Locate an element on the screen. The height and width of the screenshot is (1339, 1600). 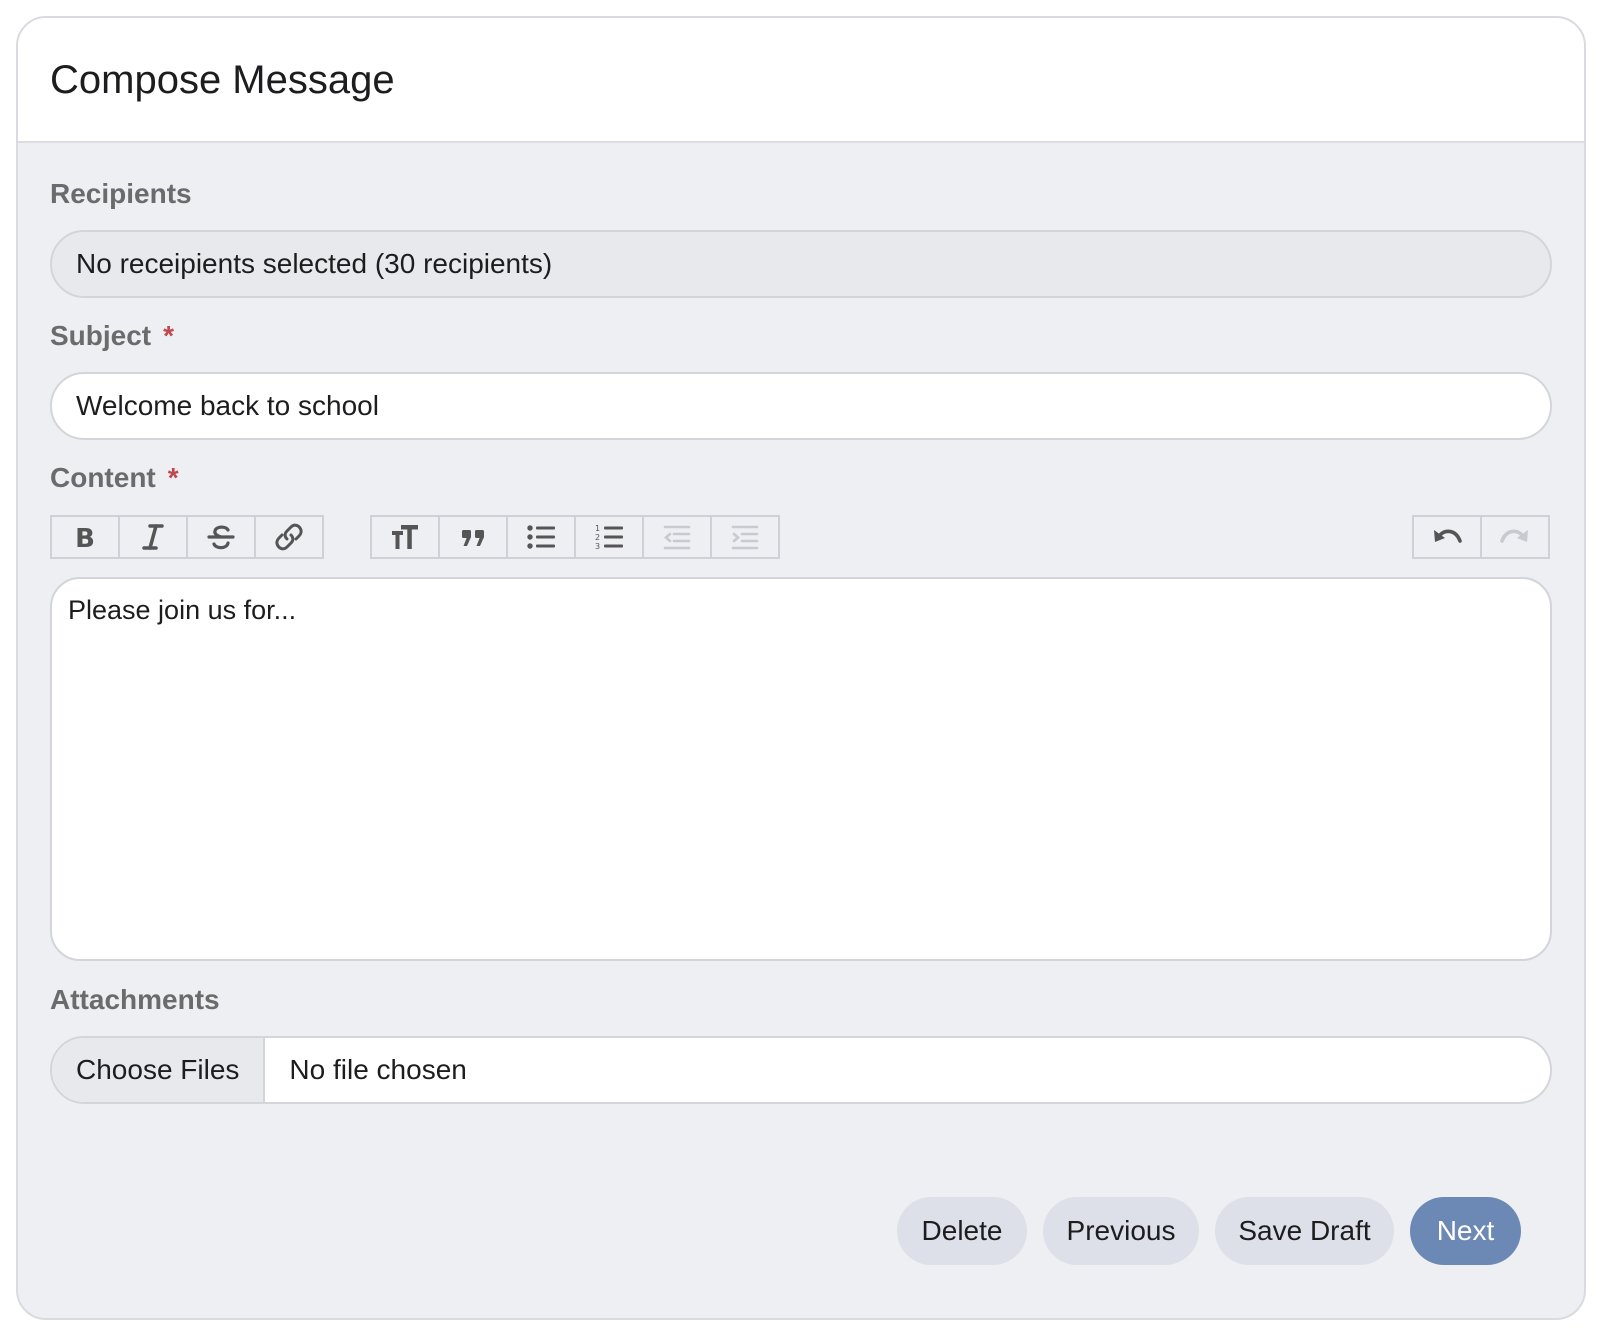
outdent-icon is located at coordinates (677, 537).